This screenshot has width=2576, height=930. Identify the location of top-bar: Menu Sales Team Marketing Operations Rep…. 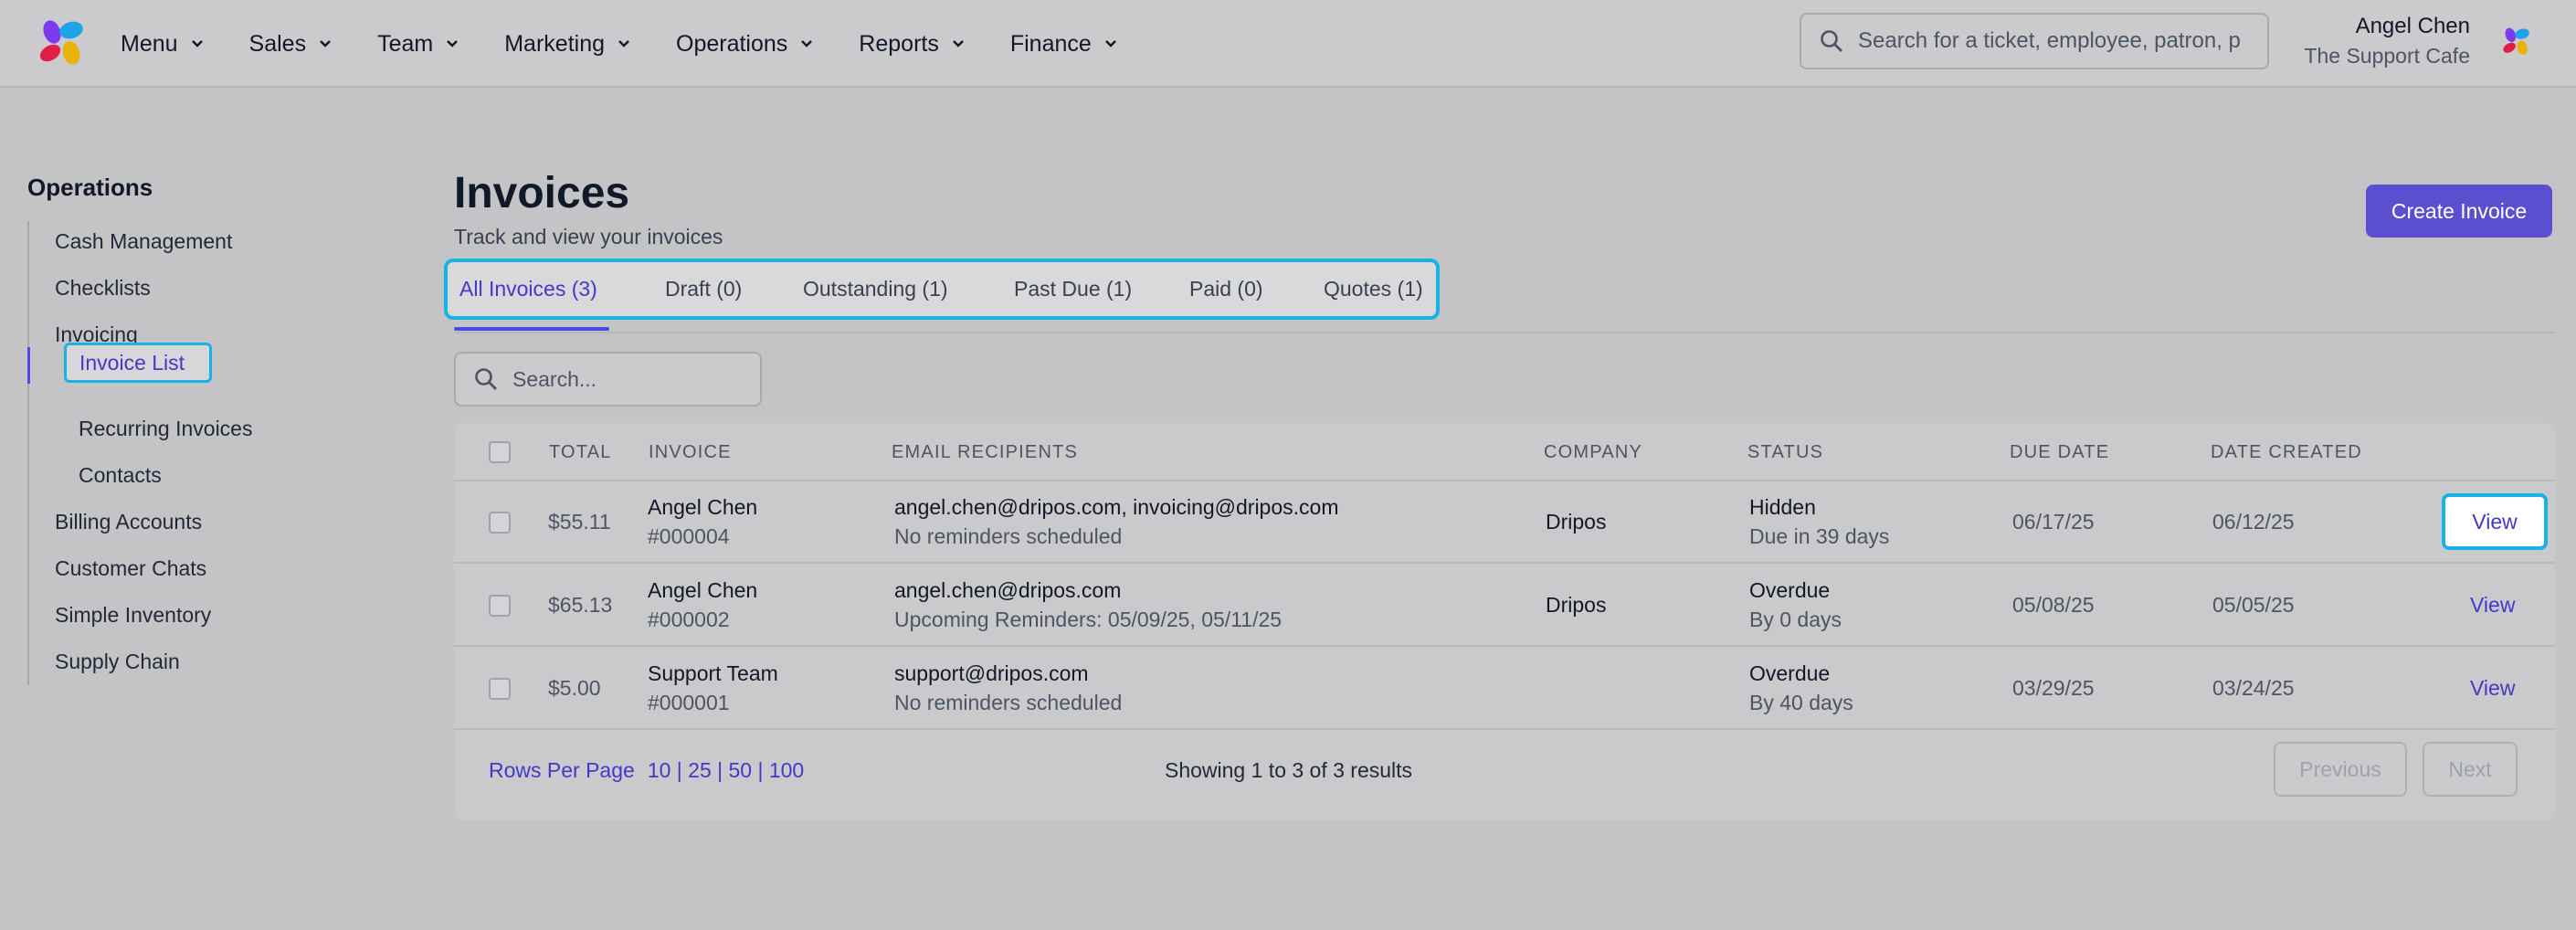
(1288, 44).